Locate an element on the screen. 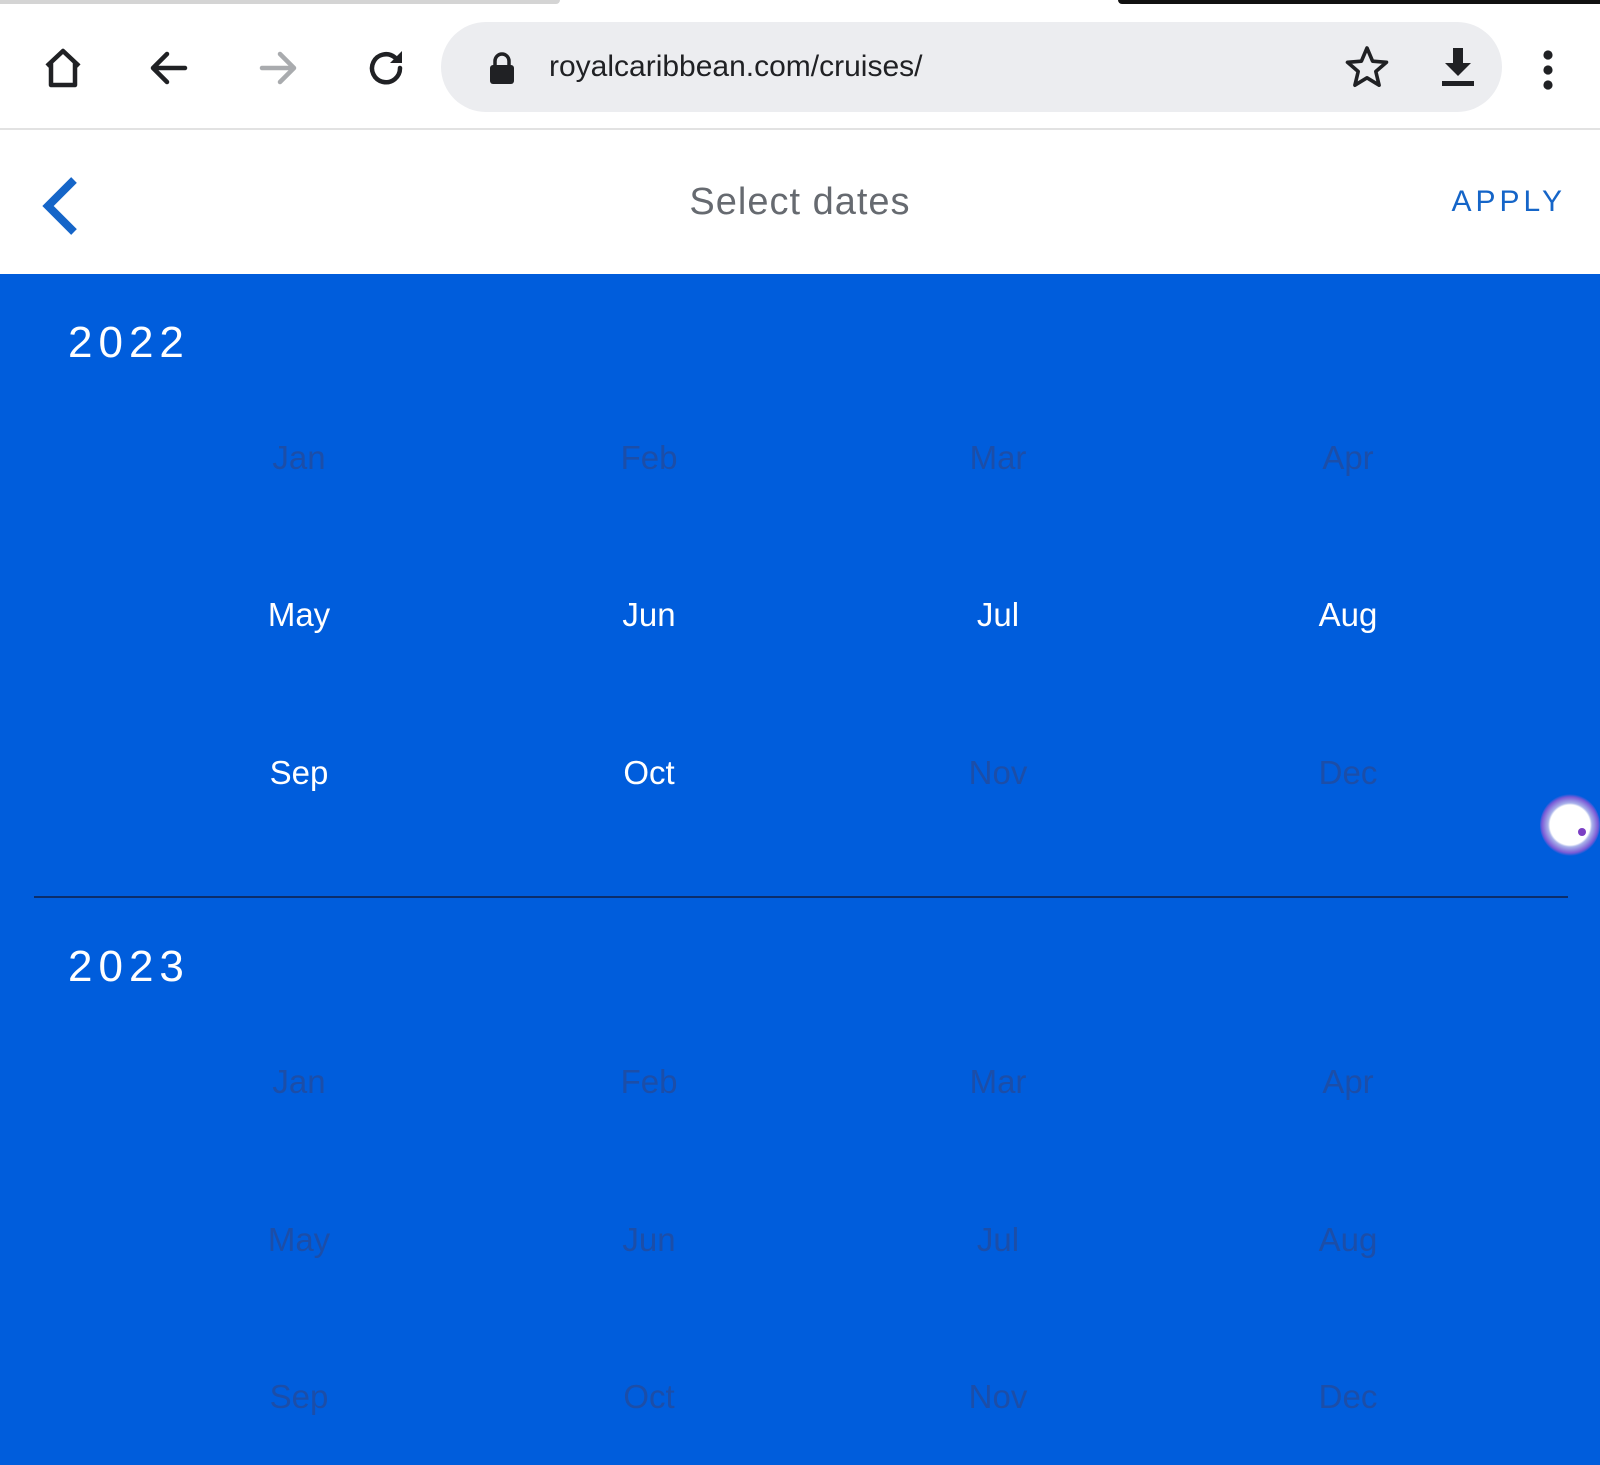 The height and width of the screenshot is (1465, 1600). month-mar-2023: Mar is located at coordinates (998, 1082).